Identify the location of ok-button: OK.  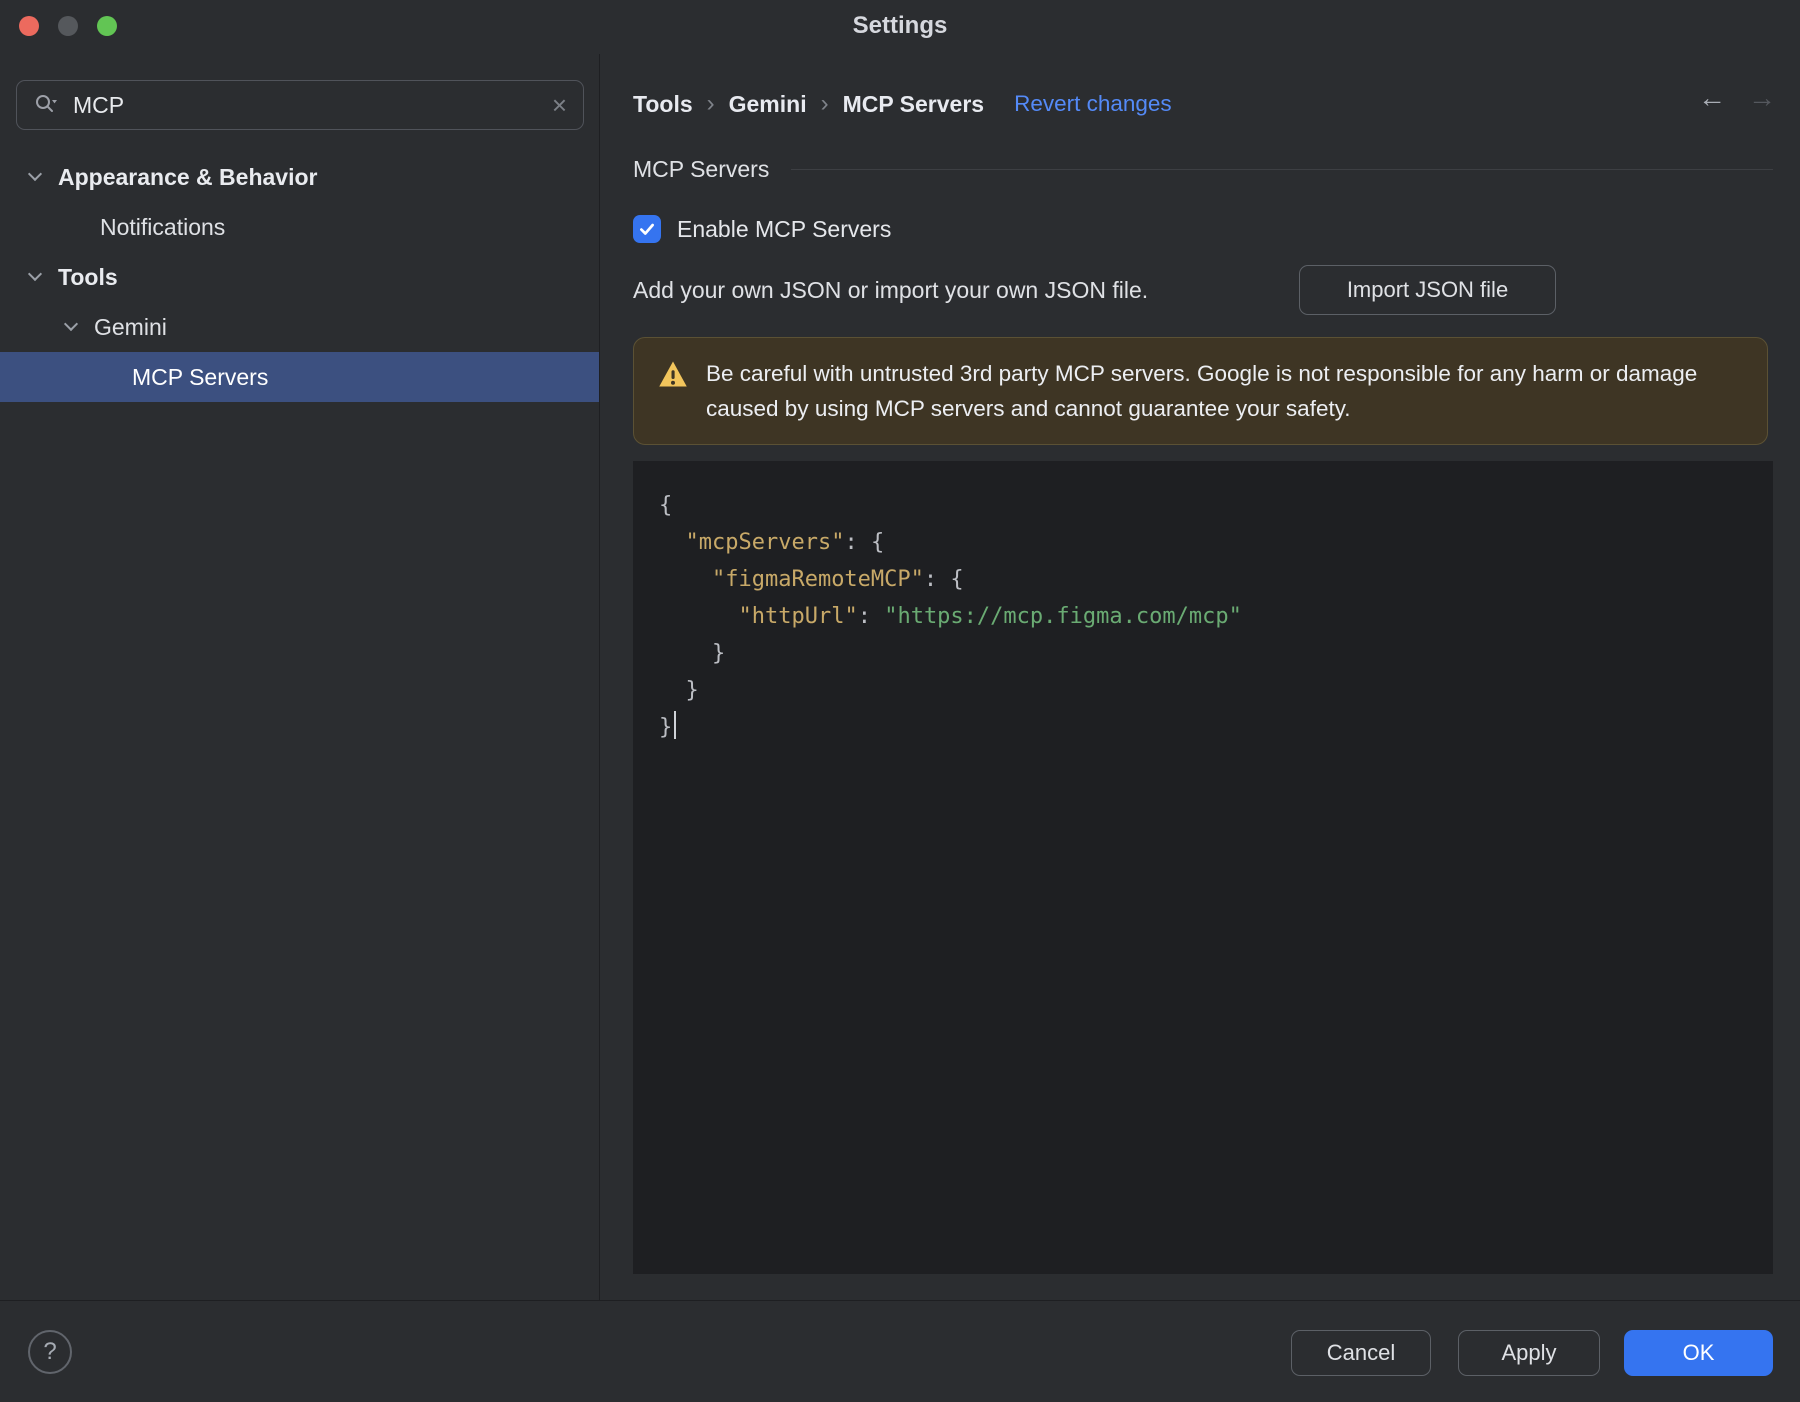
(1698, 1353).